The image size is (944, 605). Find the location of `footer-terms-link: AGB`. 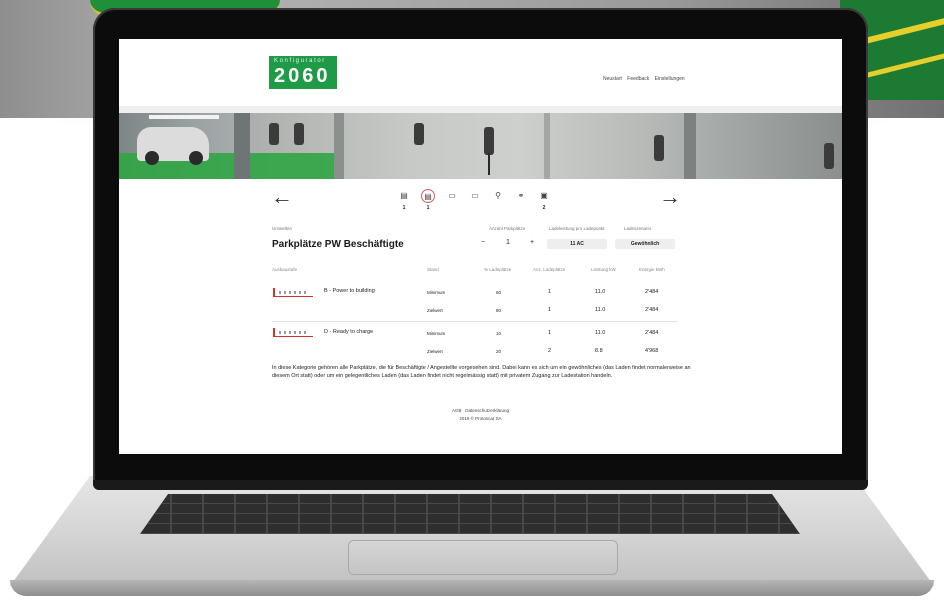

footer-terms-link: AGB is located at coordinates (457, 410).